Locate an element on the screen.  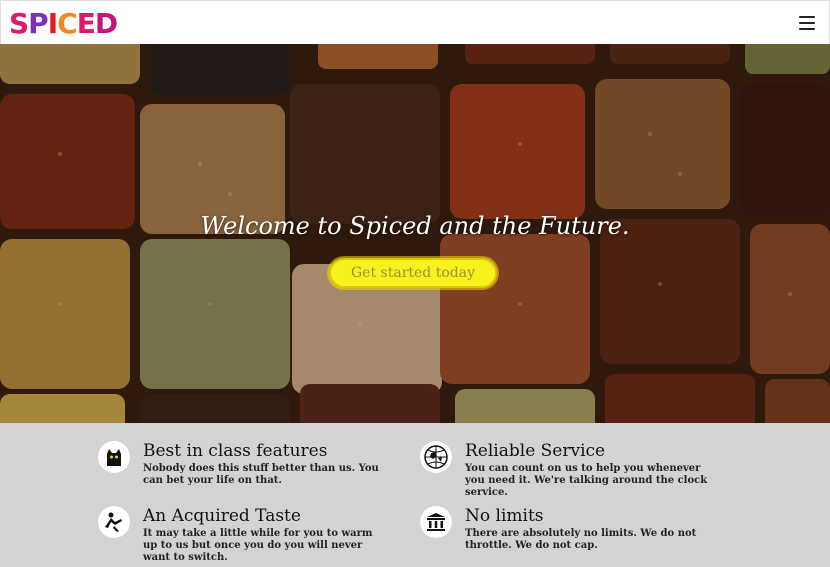
cat-icon is located at coordinates (114, 457).